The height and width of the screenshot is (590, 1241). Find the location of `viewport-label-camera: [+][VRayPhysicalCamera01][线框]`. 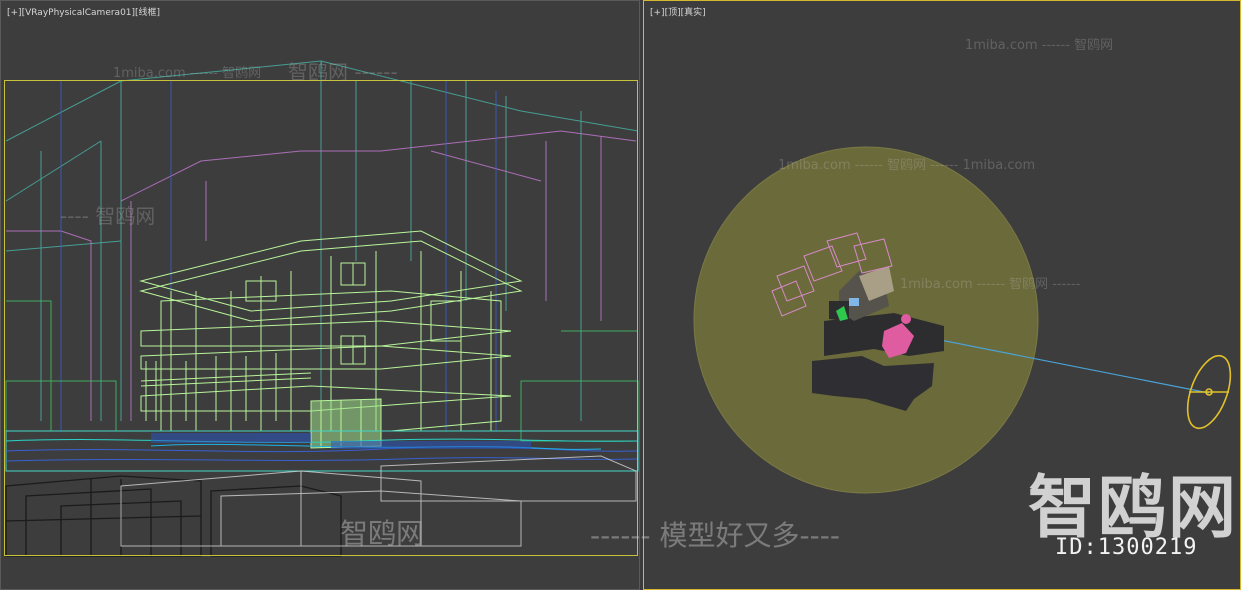

viewport-label-camera: [+][VRayPhysicalCamera01][线框] is located at coordinates (83, 11).